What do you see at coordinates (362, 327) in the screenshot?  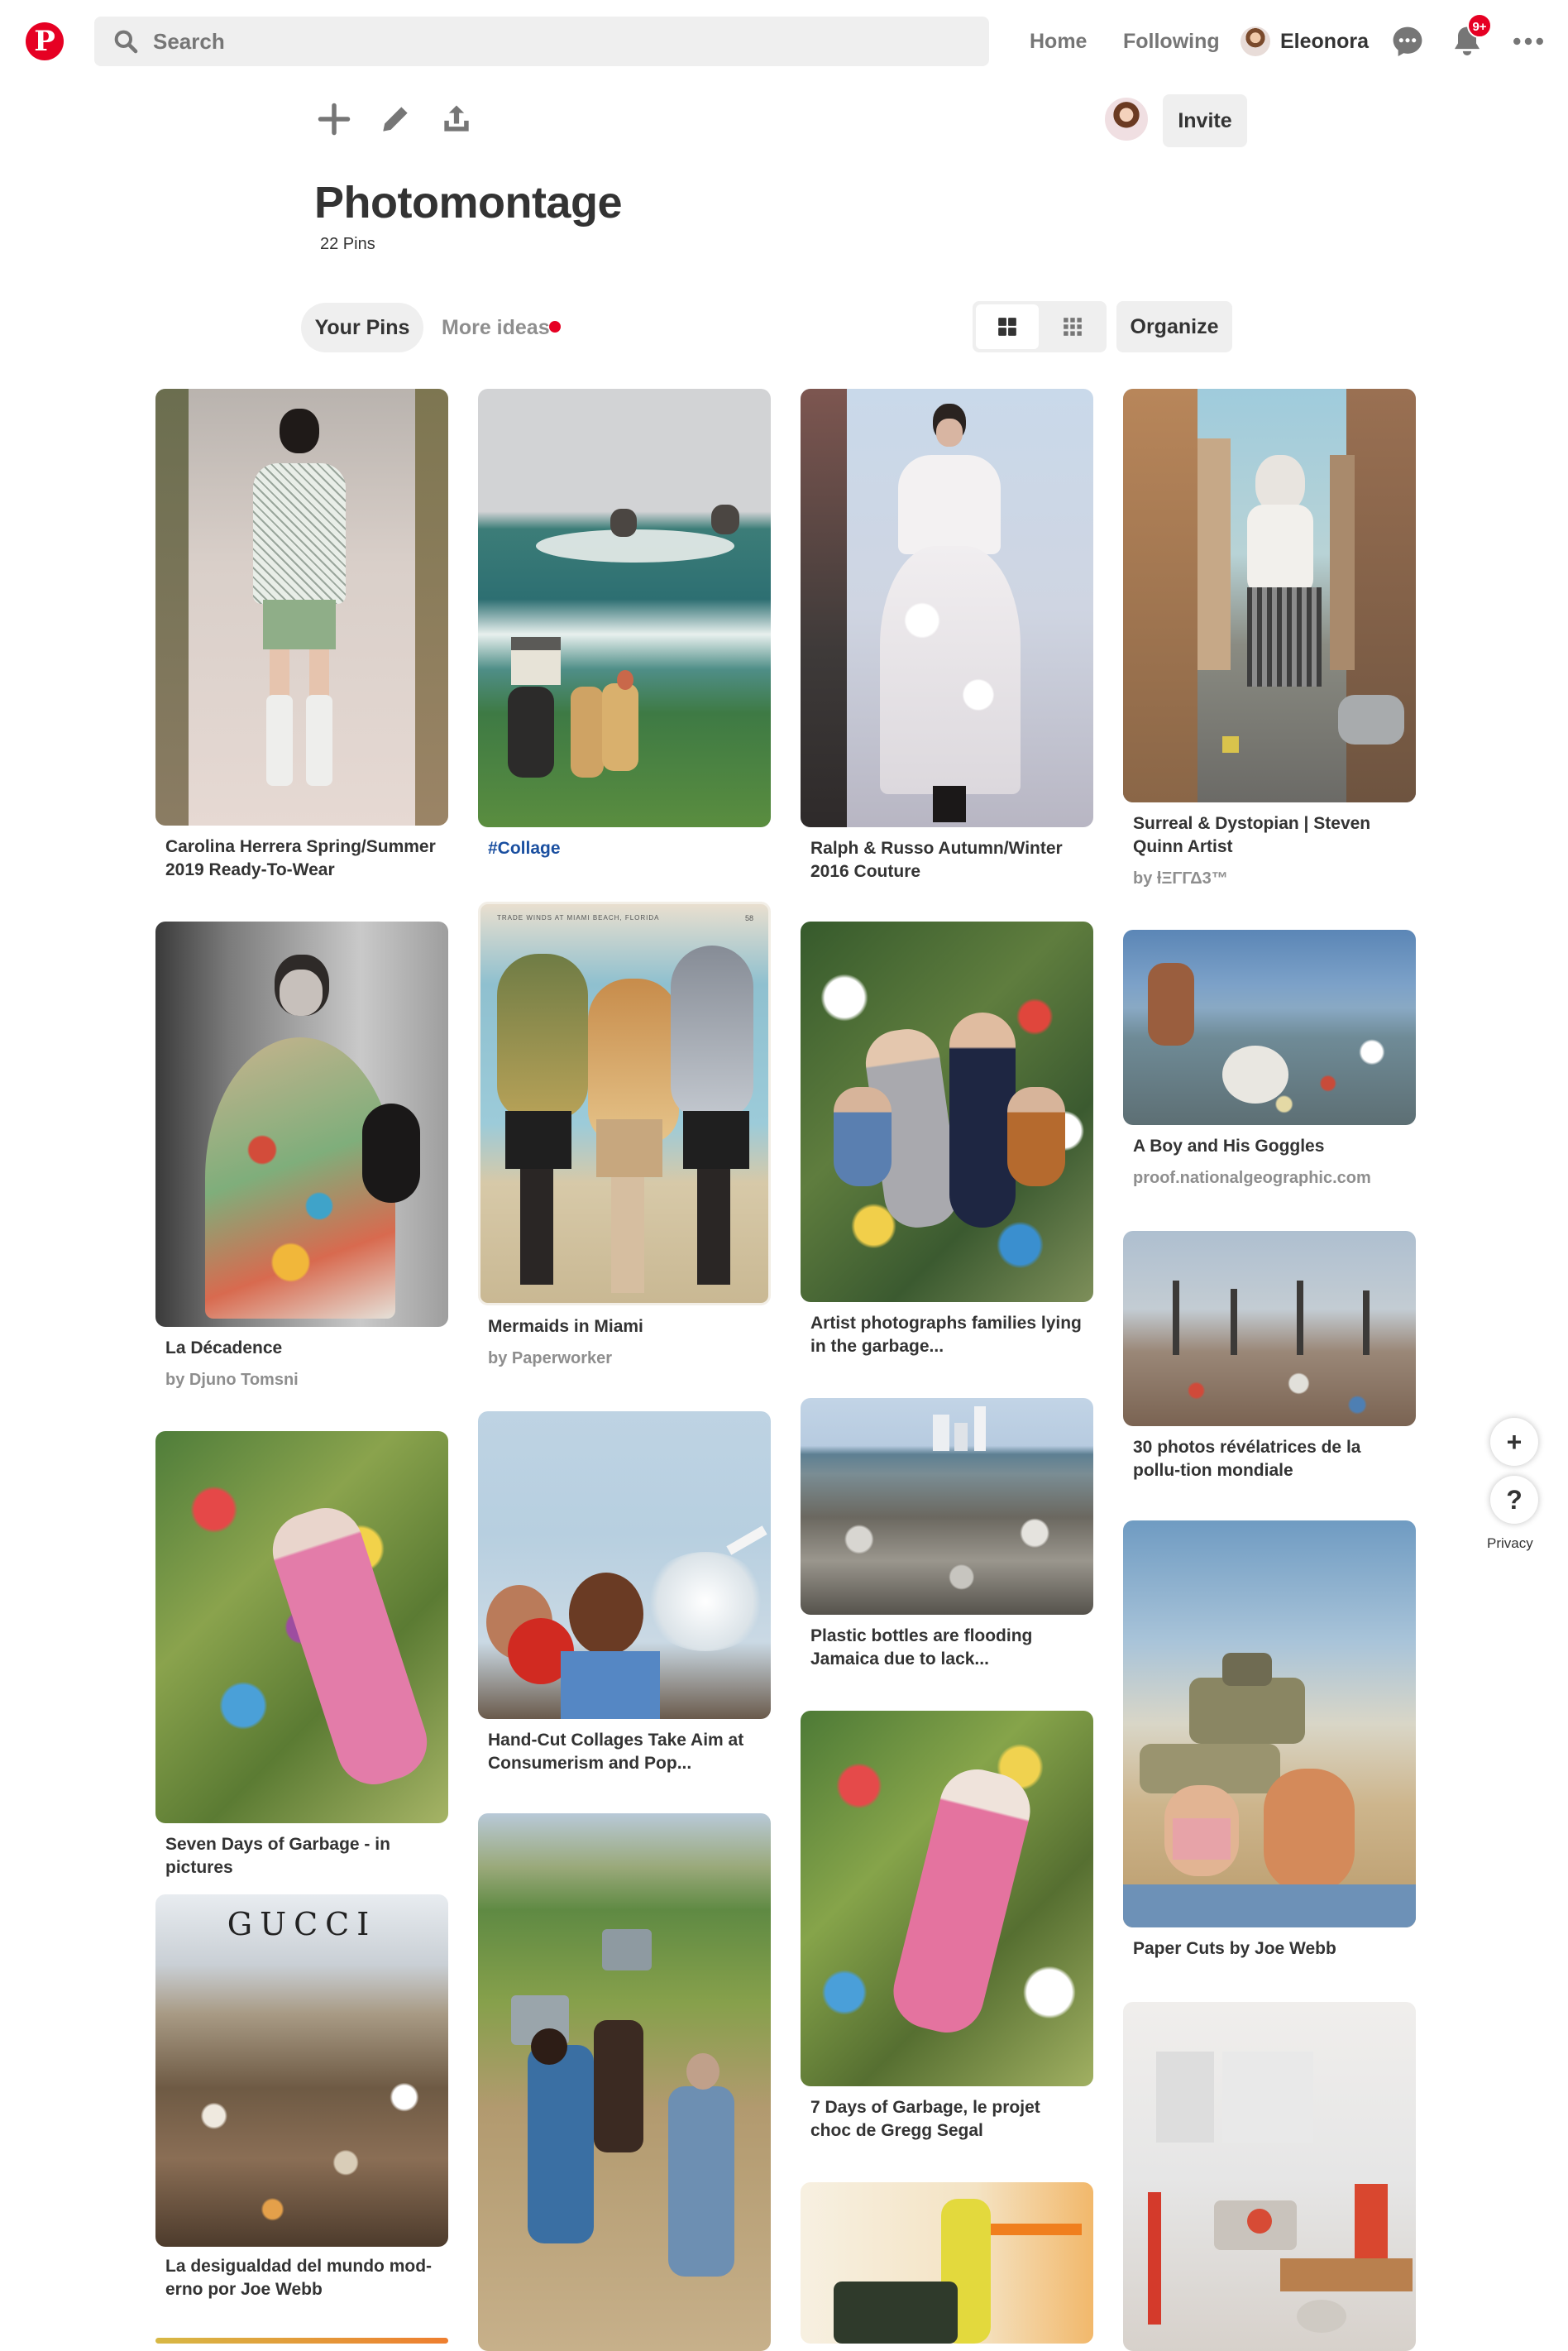 I see `tab-your-pins: Your Pins` at bounding box center [362, 327].